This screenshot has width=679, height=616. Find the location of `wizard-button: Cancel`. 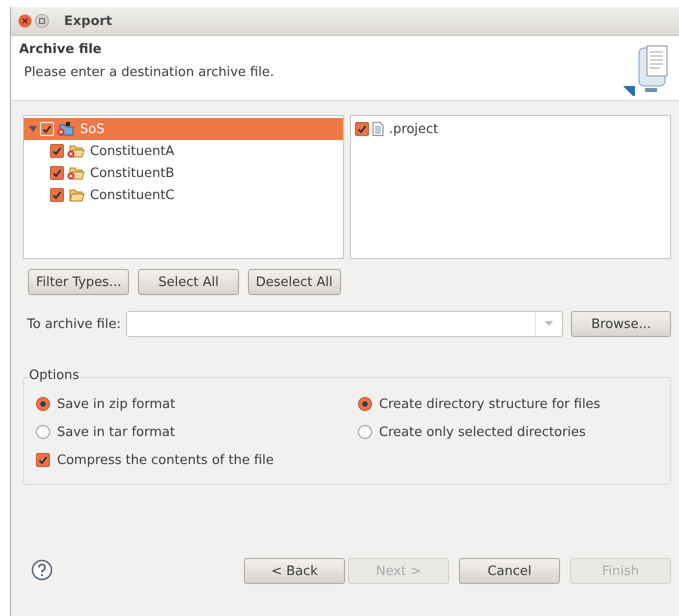

wizard-button: Cancel is located at coordinates (509, 571).